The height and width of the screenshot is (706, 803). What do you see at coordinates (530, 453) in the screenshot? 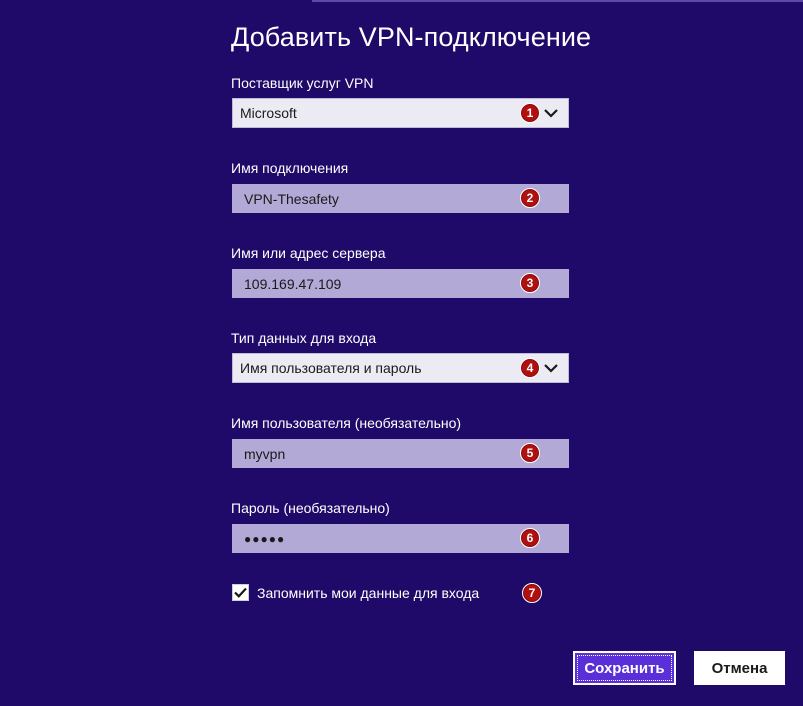
I see `step-badge-5: 5` at bounding box center [530, 453].